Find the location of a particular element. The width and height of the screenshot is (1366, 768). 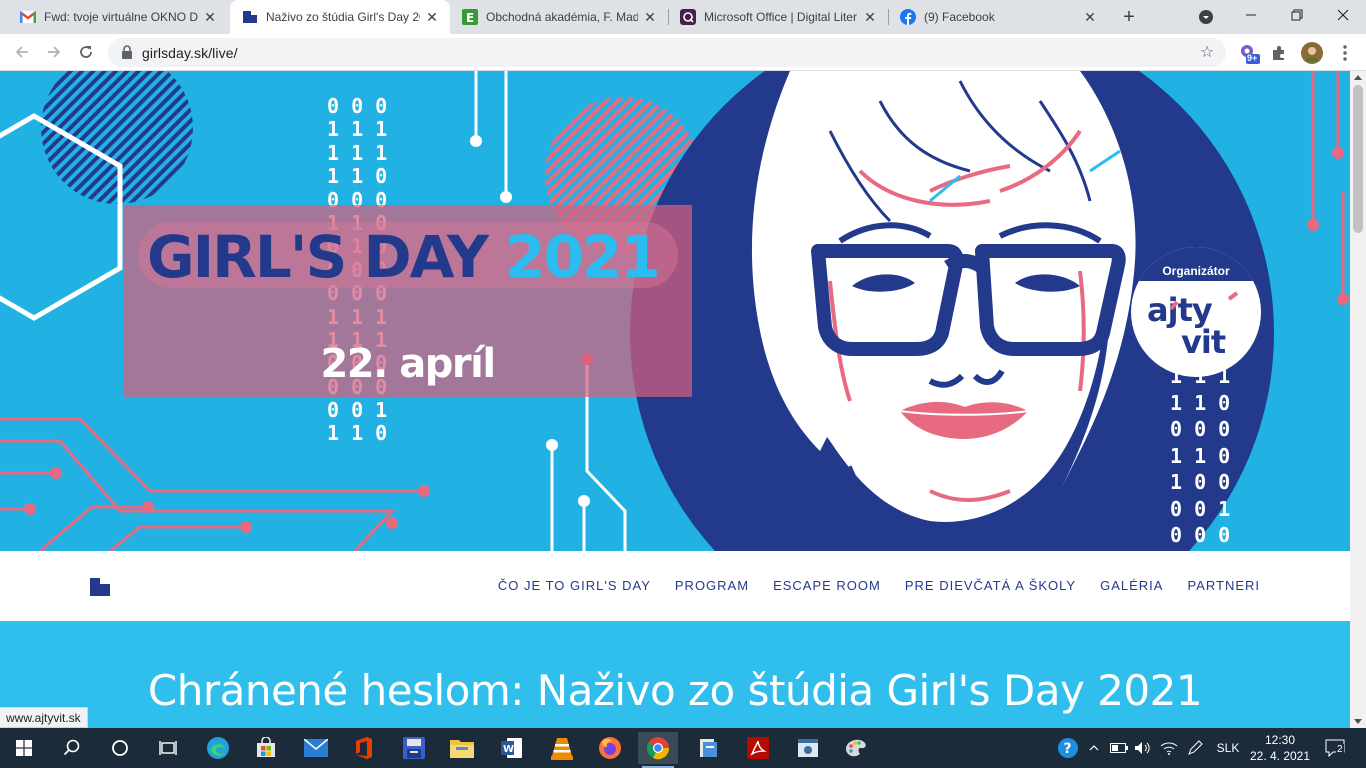

page-scrollbar is located at coordinates (1358, 399).